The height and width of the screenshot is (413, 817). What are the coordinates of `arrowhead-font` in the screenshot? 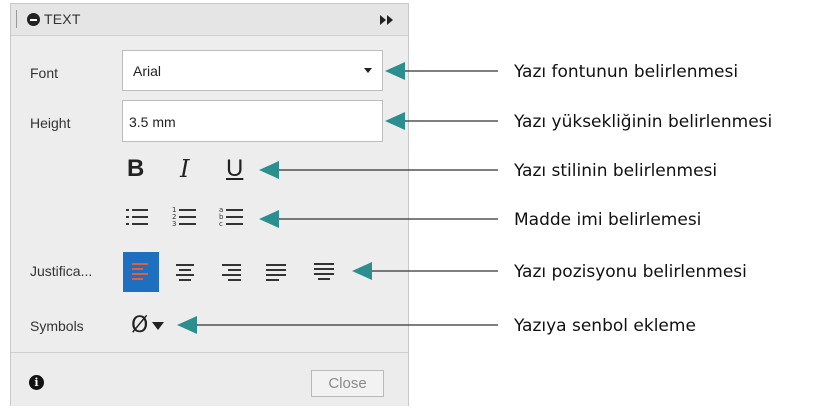 It's located at (395, 71).